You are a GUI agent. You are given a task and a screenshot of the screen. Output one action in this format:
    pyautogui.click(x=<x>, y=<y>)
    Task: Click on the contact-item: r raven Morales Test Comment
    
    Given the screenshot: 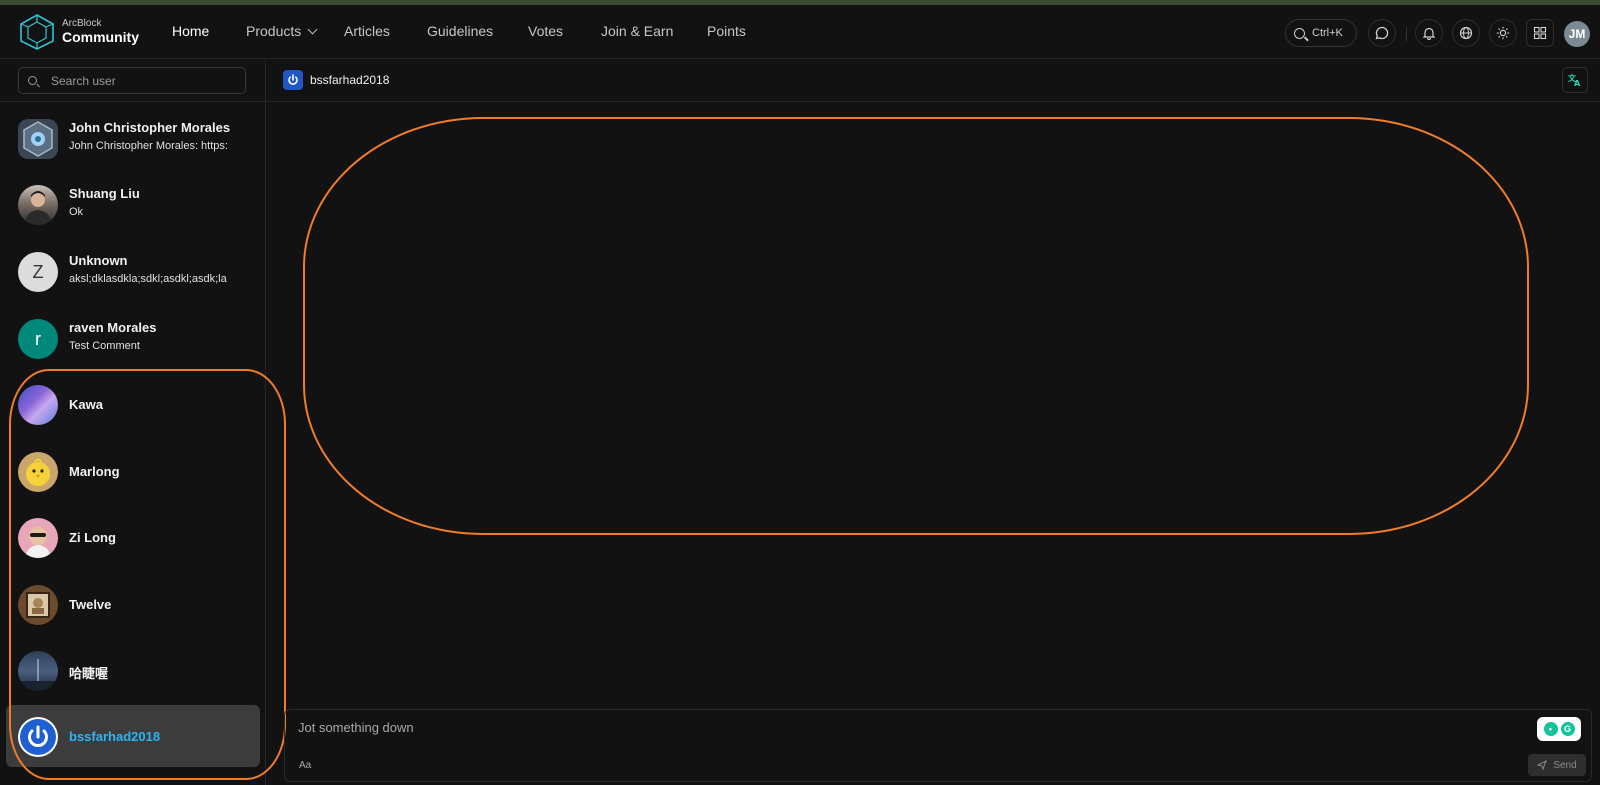 What is the action you would take?
    pyautogui.click(x=133, y=338)
    